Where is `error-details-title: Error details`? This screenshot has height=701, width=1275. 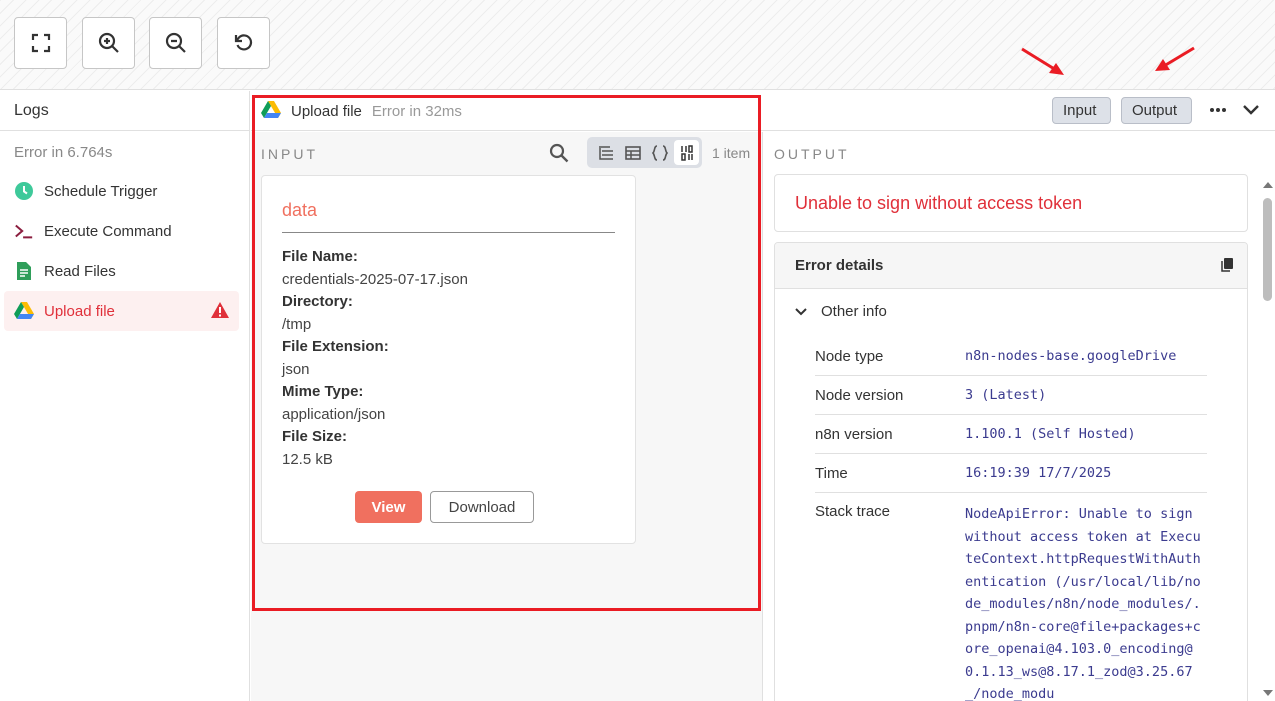 error-details-title: Error details is located at coordinates (839, 265).